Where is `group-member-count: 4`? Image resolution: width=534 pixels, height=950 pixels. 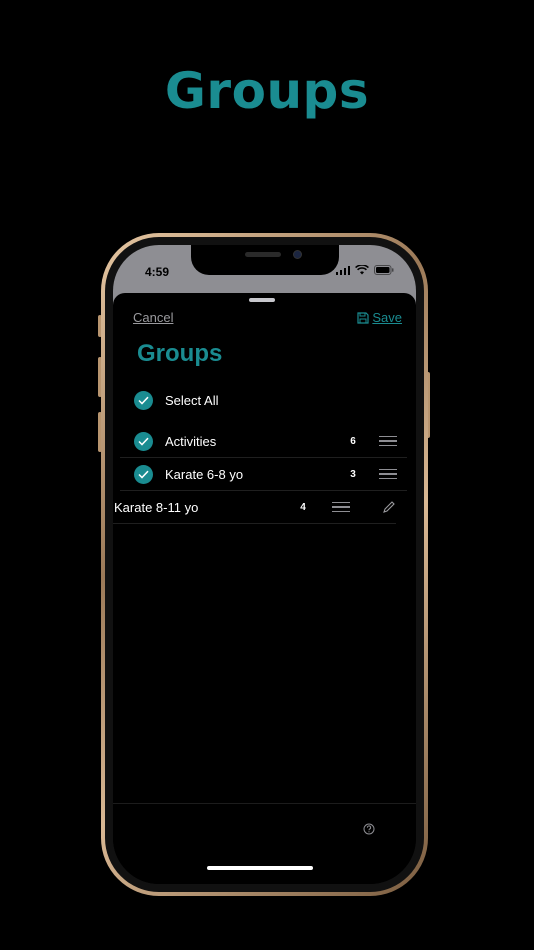 group-member-count: 4 is located at coordinates (303, 507).